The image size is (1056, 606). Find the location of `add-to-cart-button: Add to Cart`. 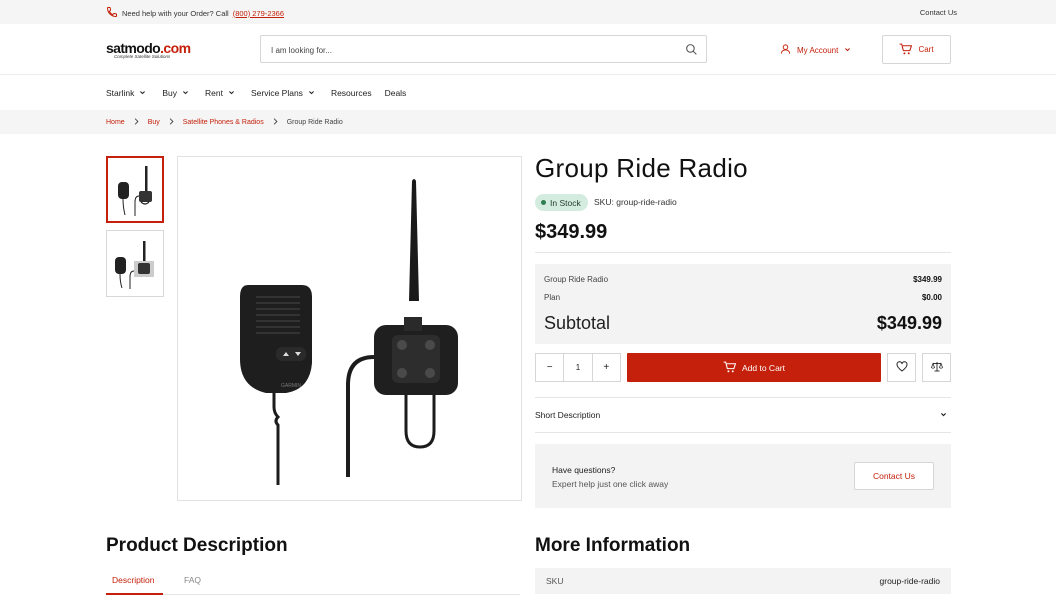

add-to-cart-button: Add to Cart is located at coordinates (754, 367).